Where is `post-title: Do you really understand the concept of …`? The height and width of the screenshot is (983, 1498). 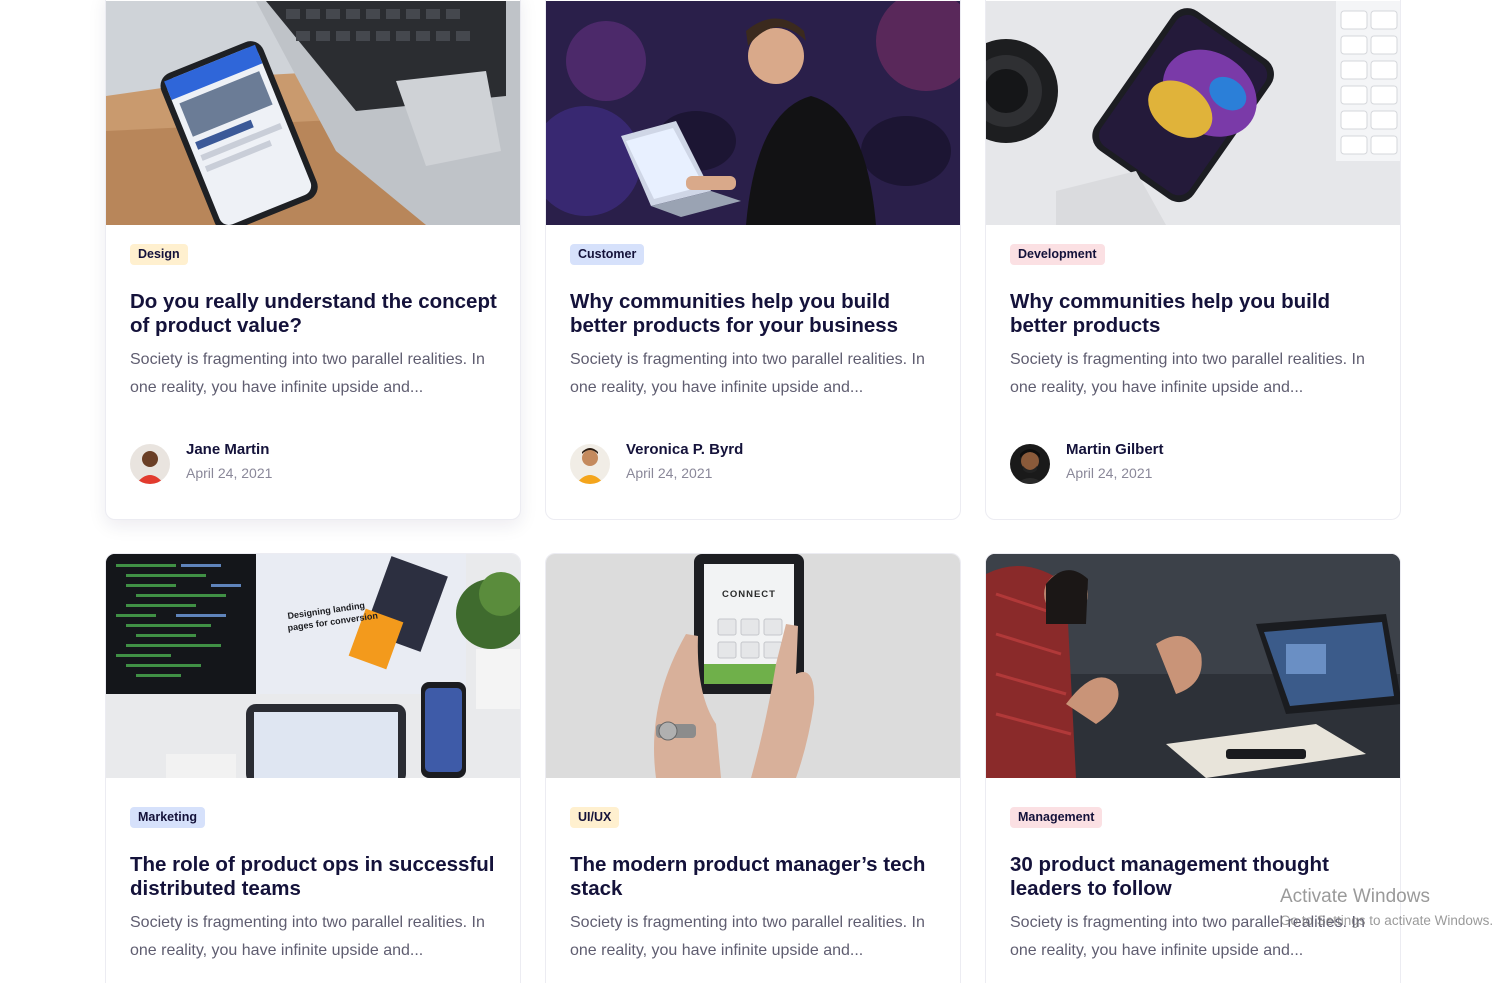 post-title: Do you really understand the concept of … is located at coordinates (315, 314).